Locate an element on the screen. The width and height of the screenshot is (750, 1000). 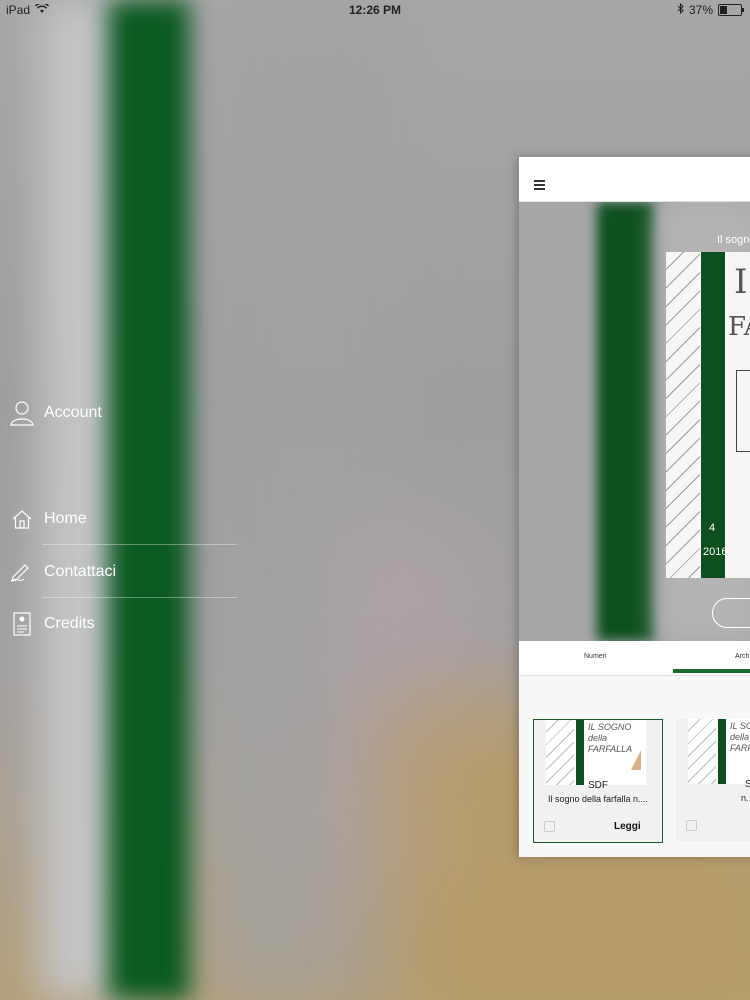
menu-contattaci-label: Contattaci is located at coordinates (80, 571).